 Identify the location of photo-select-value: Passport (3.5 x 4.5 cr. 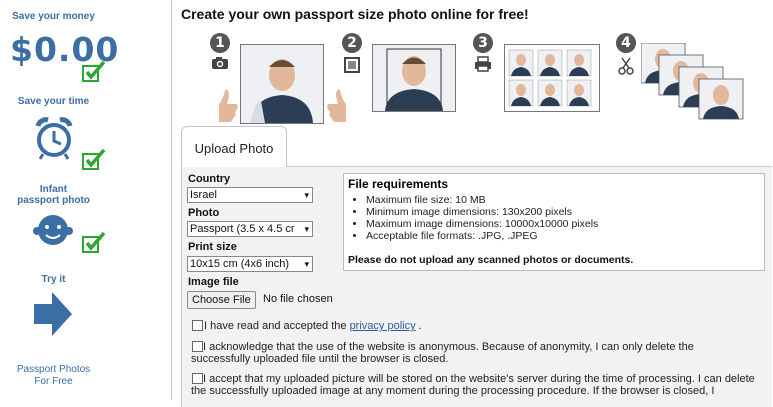
(242, 229).